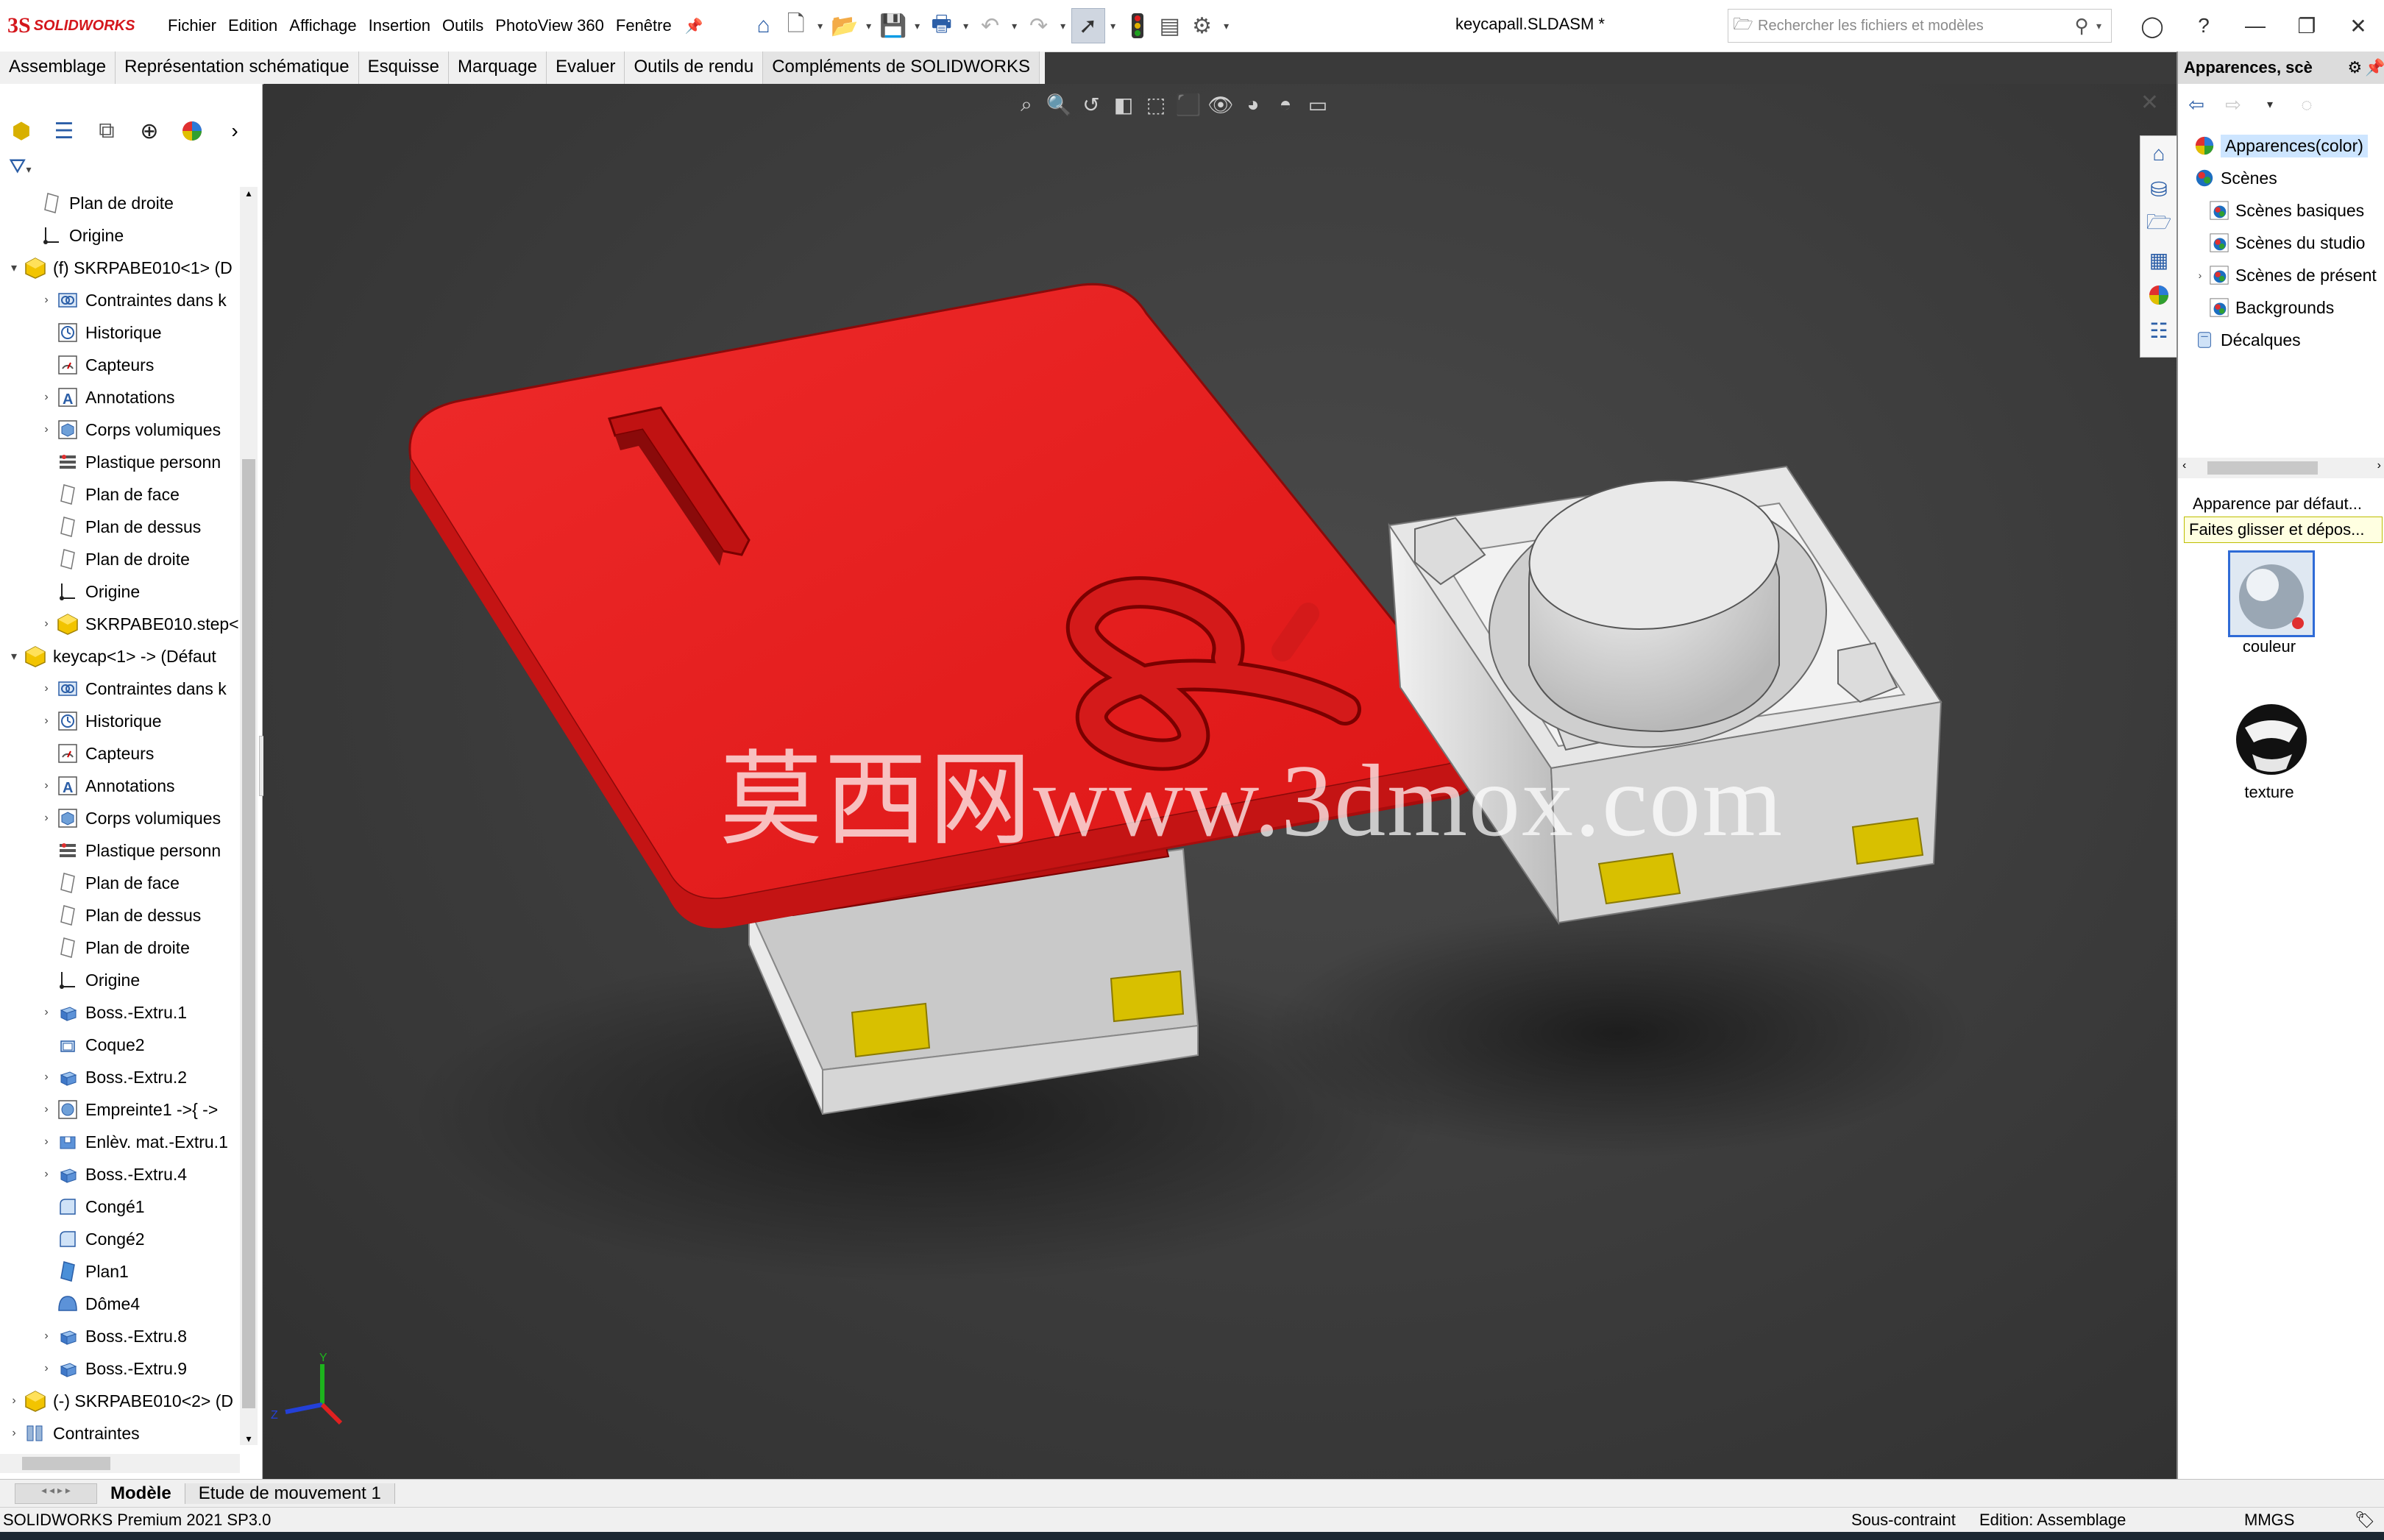 The height and width of the screenshot is (1540, 2384). I want to click on menu-fichier: Fichier, so click(192, 25).